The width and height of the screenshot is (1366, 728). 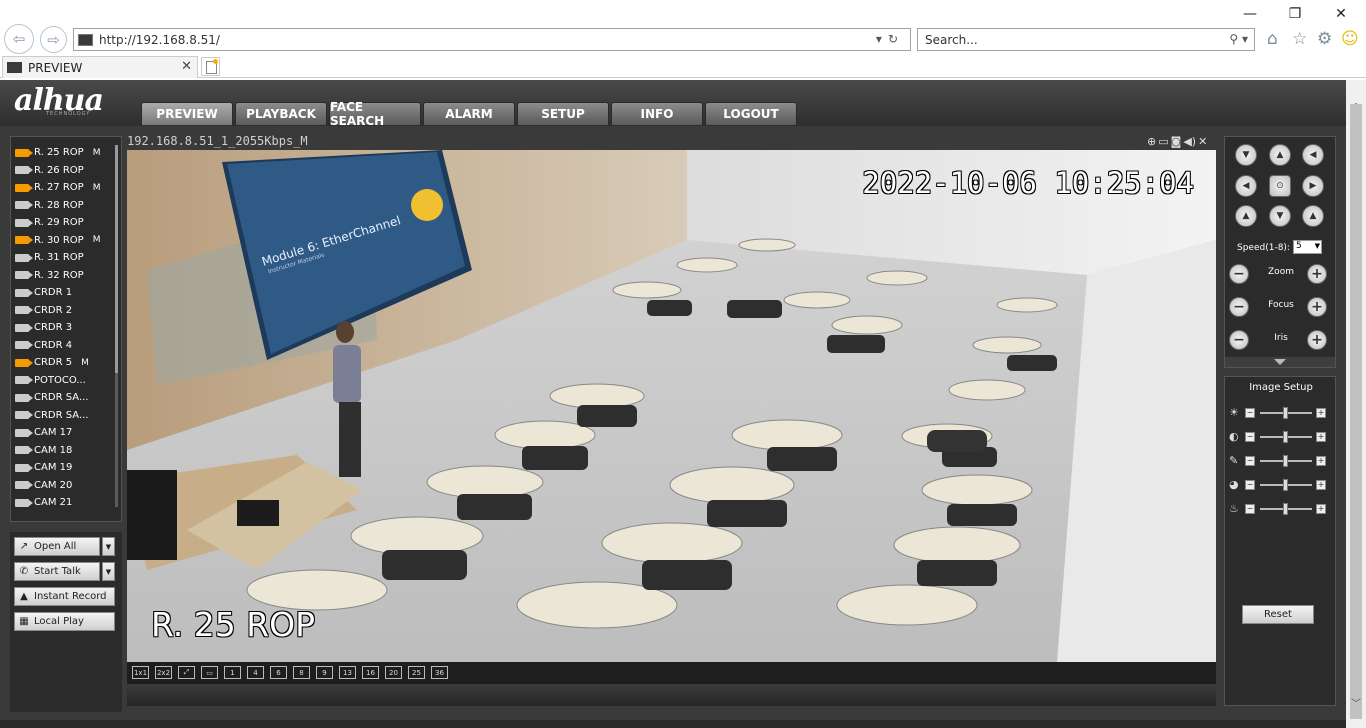 I want to click on layout-button-1: 2x2, so click(x=163, y=672).